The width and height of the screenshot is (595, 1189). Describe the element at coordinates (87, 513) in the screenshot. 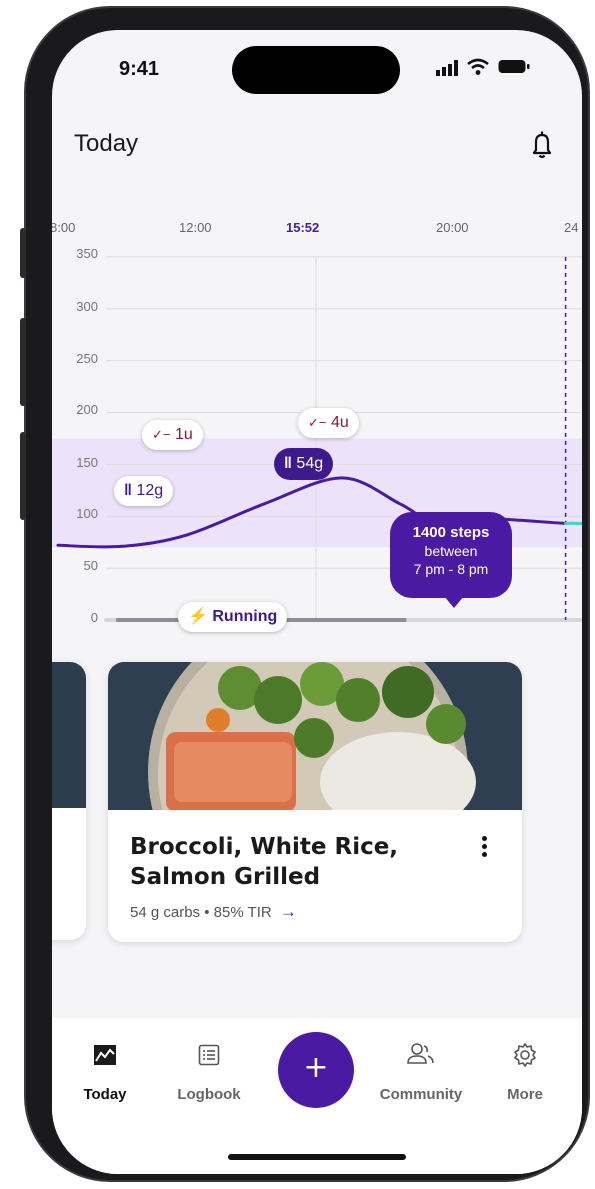

I see `y-tick-100: 100` at that location.